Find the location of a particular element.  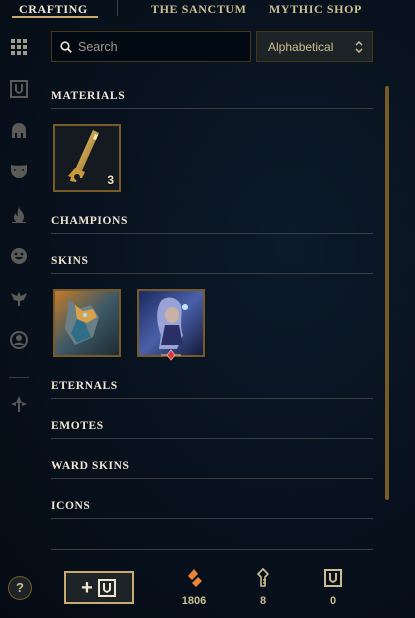

search-input is located at coordinates (162, 47).